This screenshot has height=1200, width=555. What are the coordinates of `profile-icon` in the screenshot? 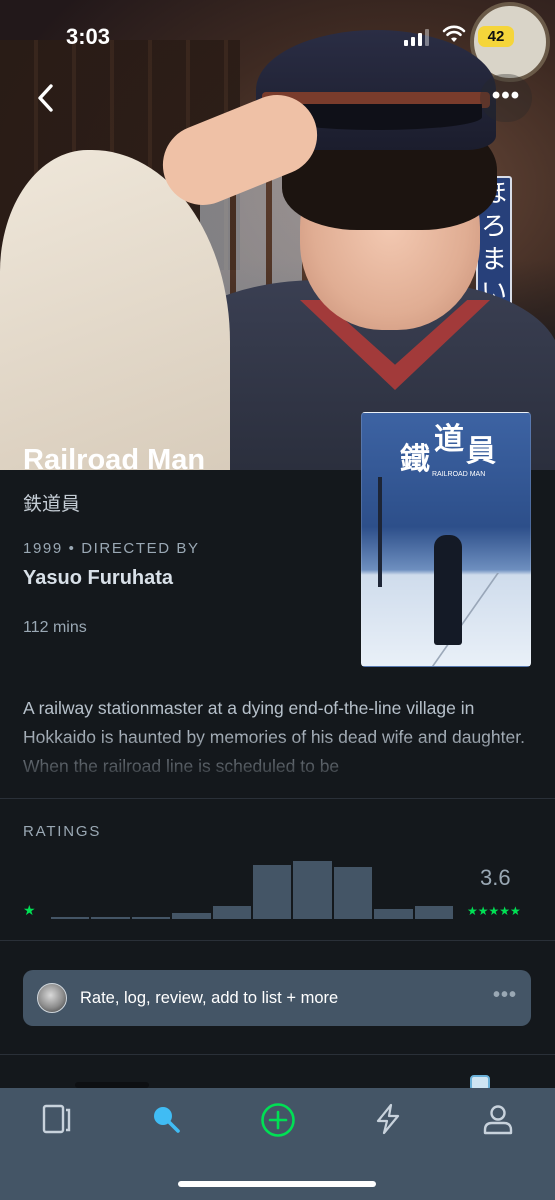 It's located at (498, 1120).